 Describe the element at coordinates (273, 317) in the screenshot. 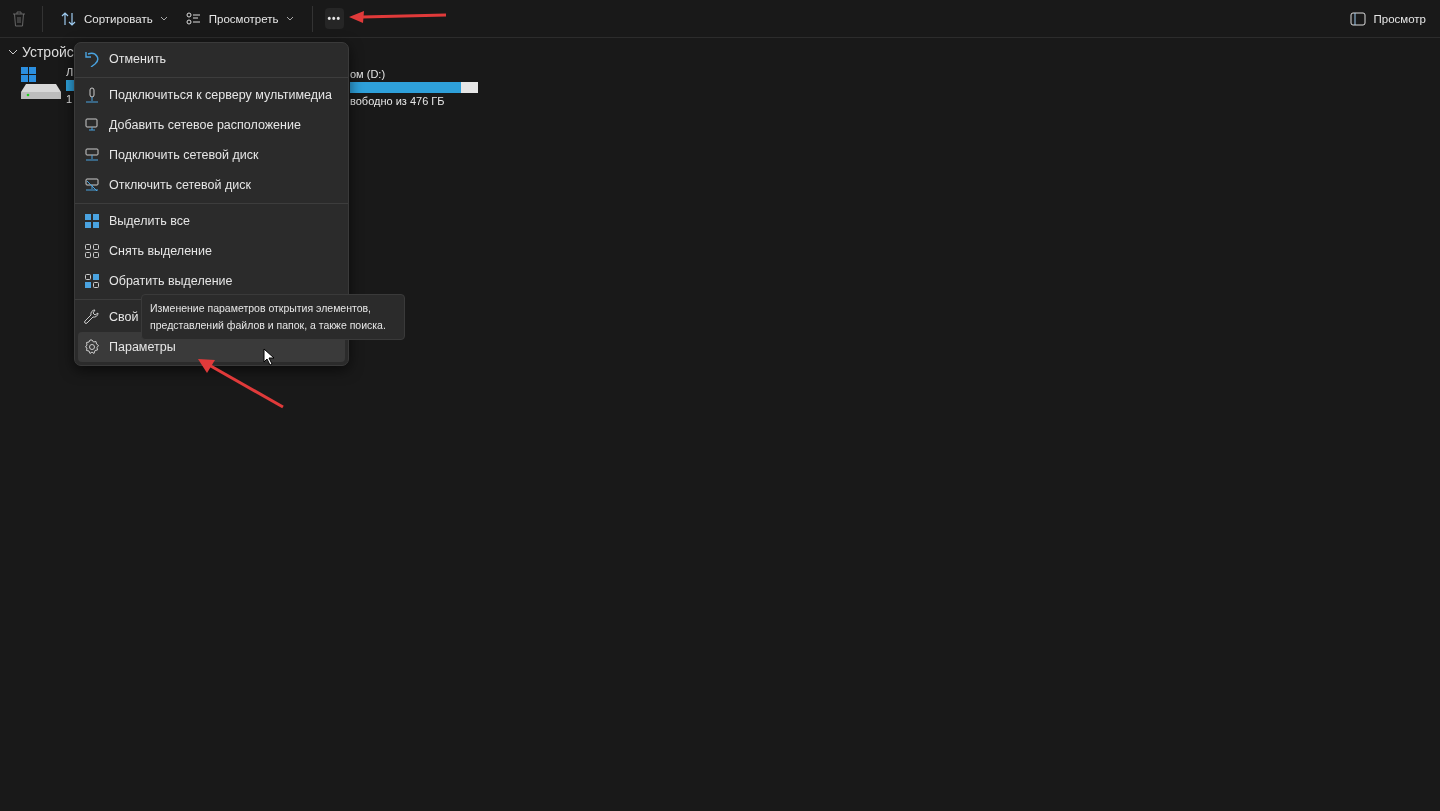

I see `tooltip: Изменение параметров открытия элементов, представлений файлов и папок, а также поиска.` at that location.